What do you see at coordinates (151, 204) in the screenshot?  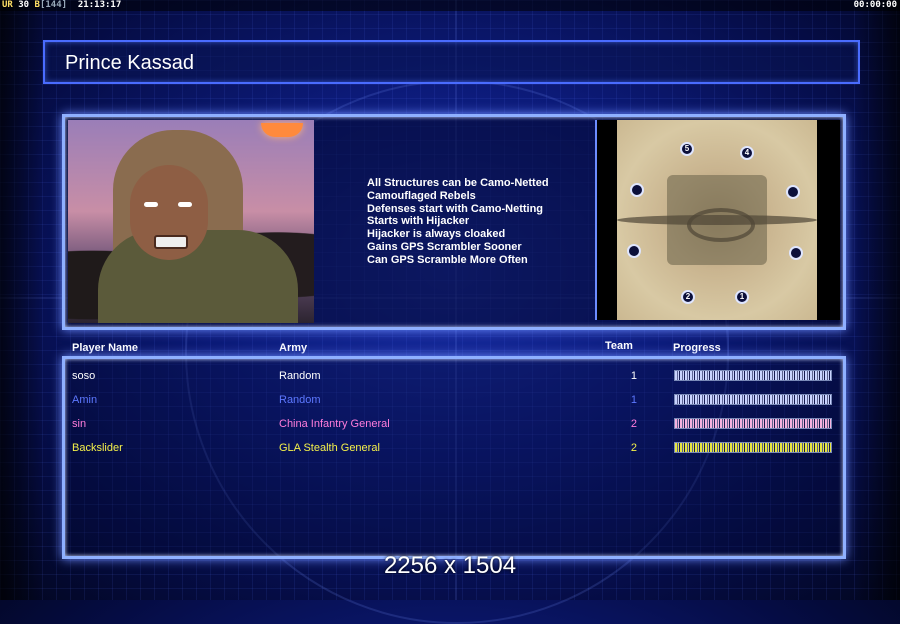 I see `portrait-eye-left` at bounding box center [151, 204].